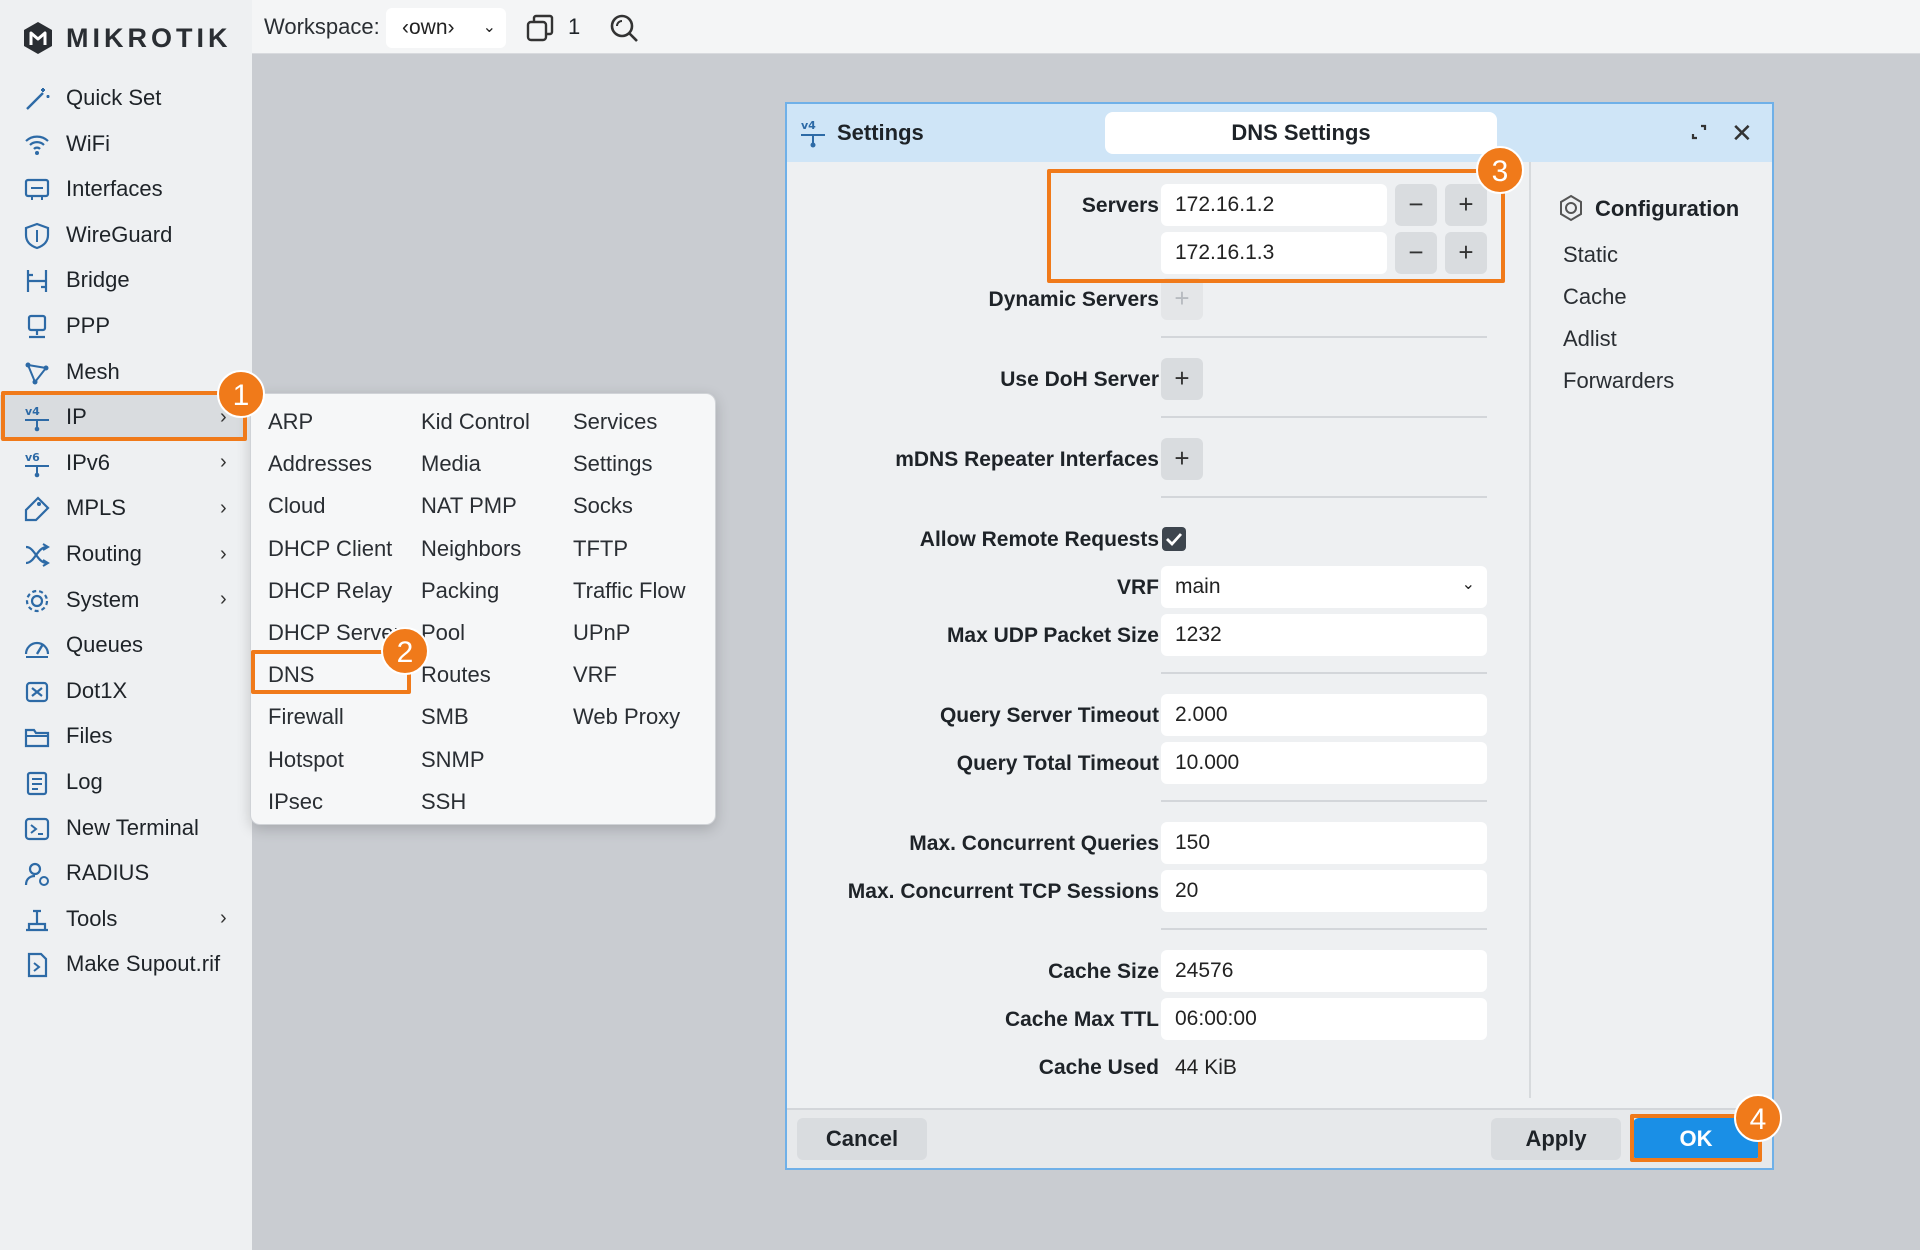 This screenshot has width=1920, height=1250. Describe the element at coordinates (114, 189) in the screenshot. I see `sidebar-item-label: Interfaces` at that location.